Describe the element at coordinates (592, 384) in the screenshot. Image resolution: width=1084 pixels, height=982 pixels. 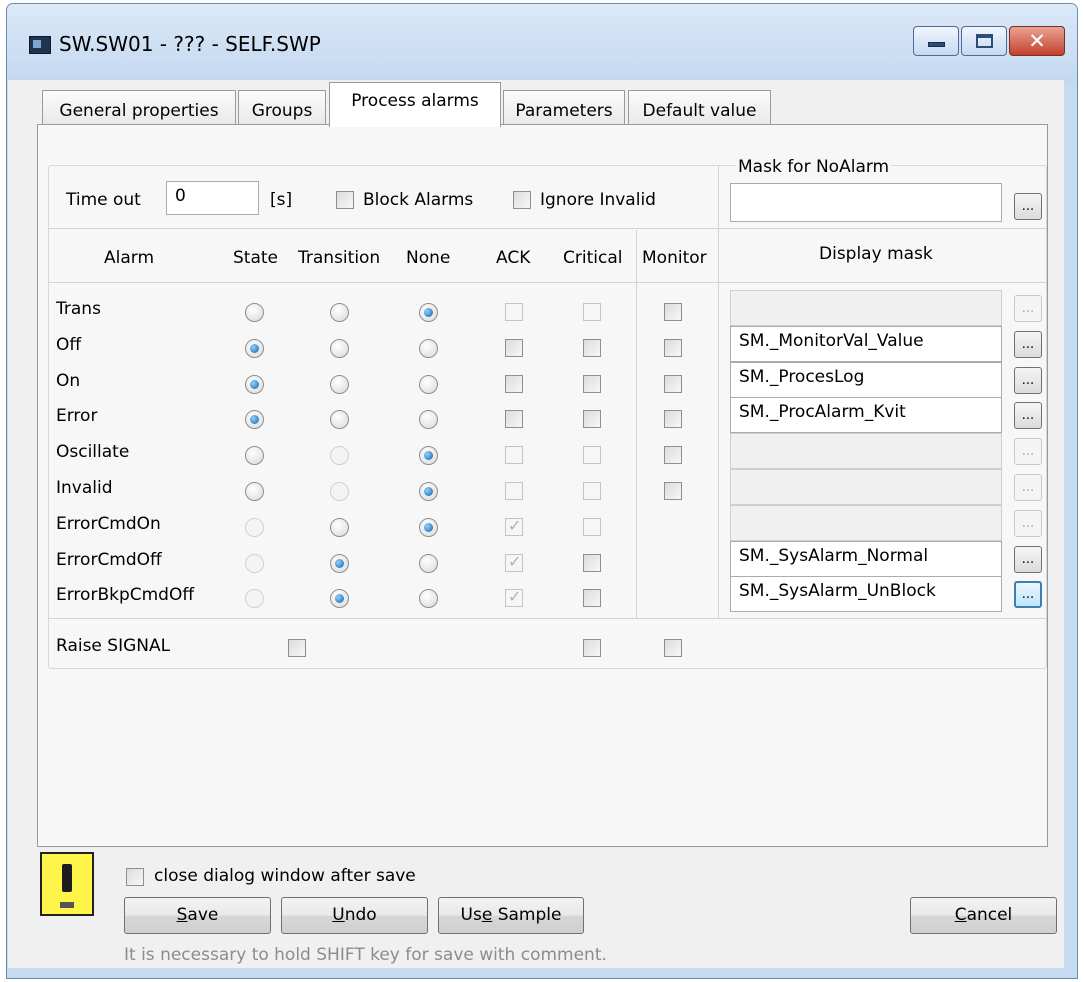
I see `critical-checkbox-on` at that location.